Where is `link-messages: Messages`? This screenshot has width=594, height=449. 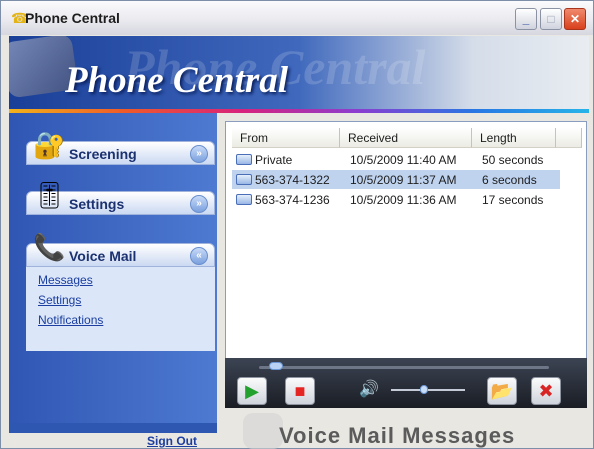 link-messages: Messages is located at coordinates (65, 280).